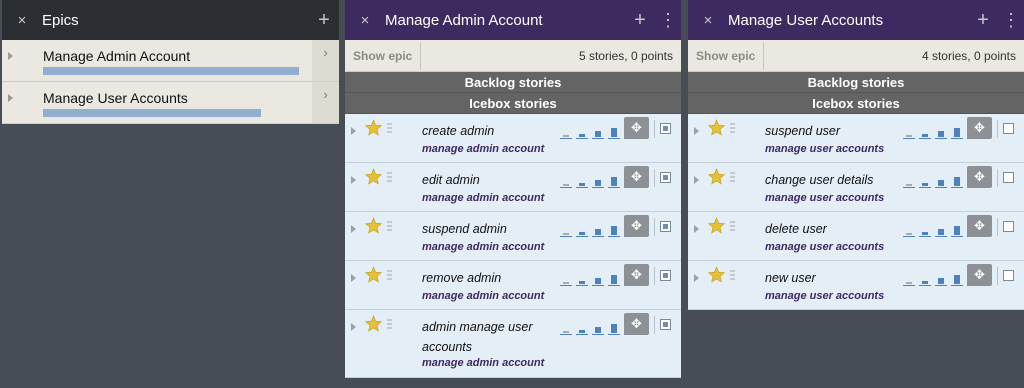 This screenshot has height=388, width=1024. I want to click on epic-row: Manage User Accounts ›, so click(170, 103).